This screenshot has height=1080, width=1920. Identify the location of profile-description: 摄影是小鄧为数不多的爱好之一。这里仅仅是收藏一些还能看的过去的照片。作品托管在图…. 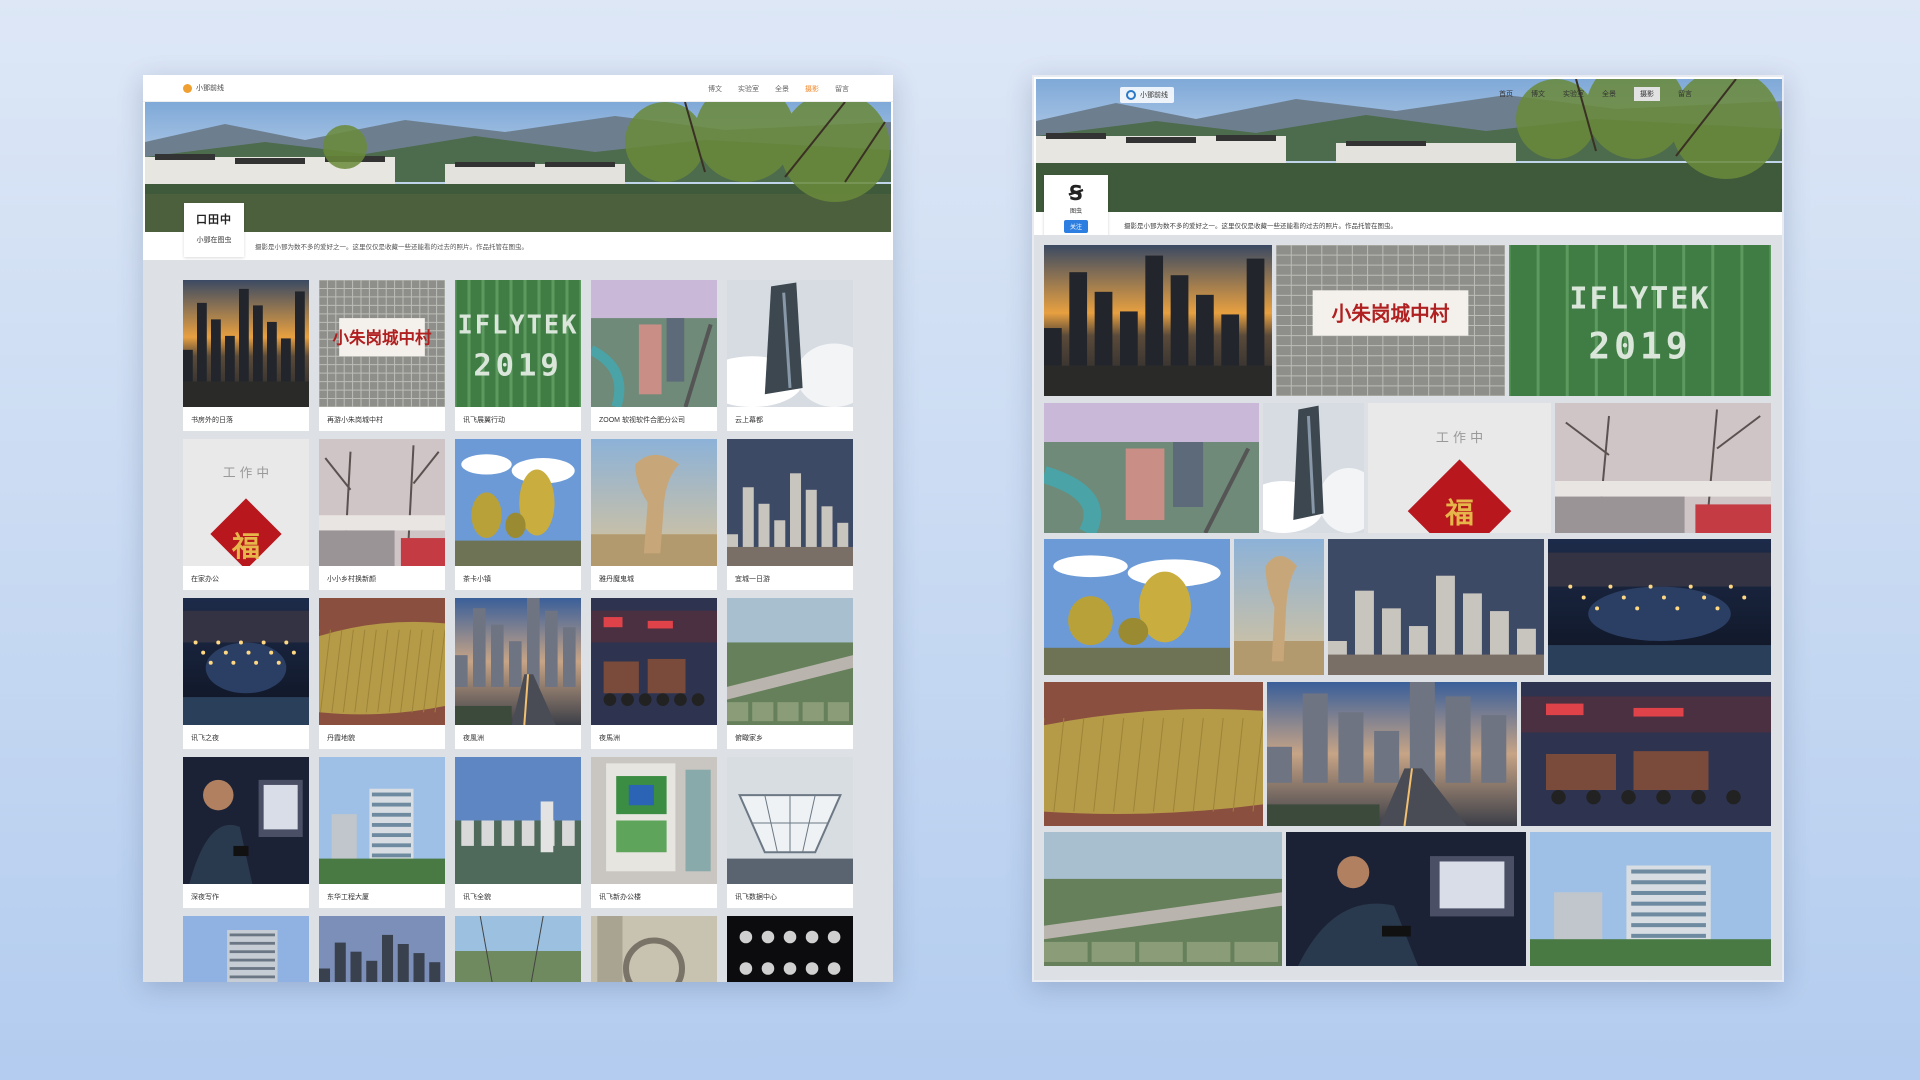
(1260, 226).